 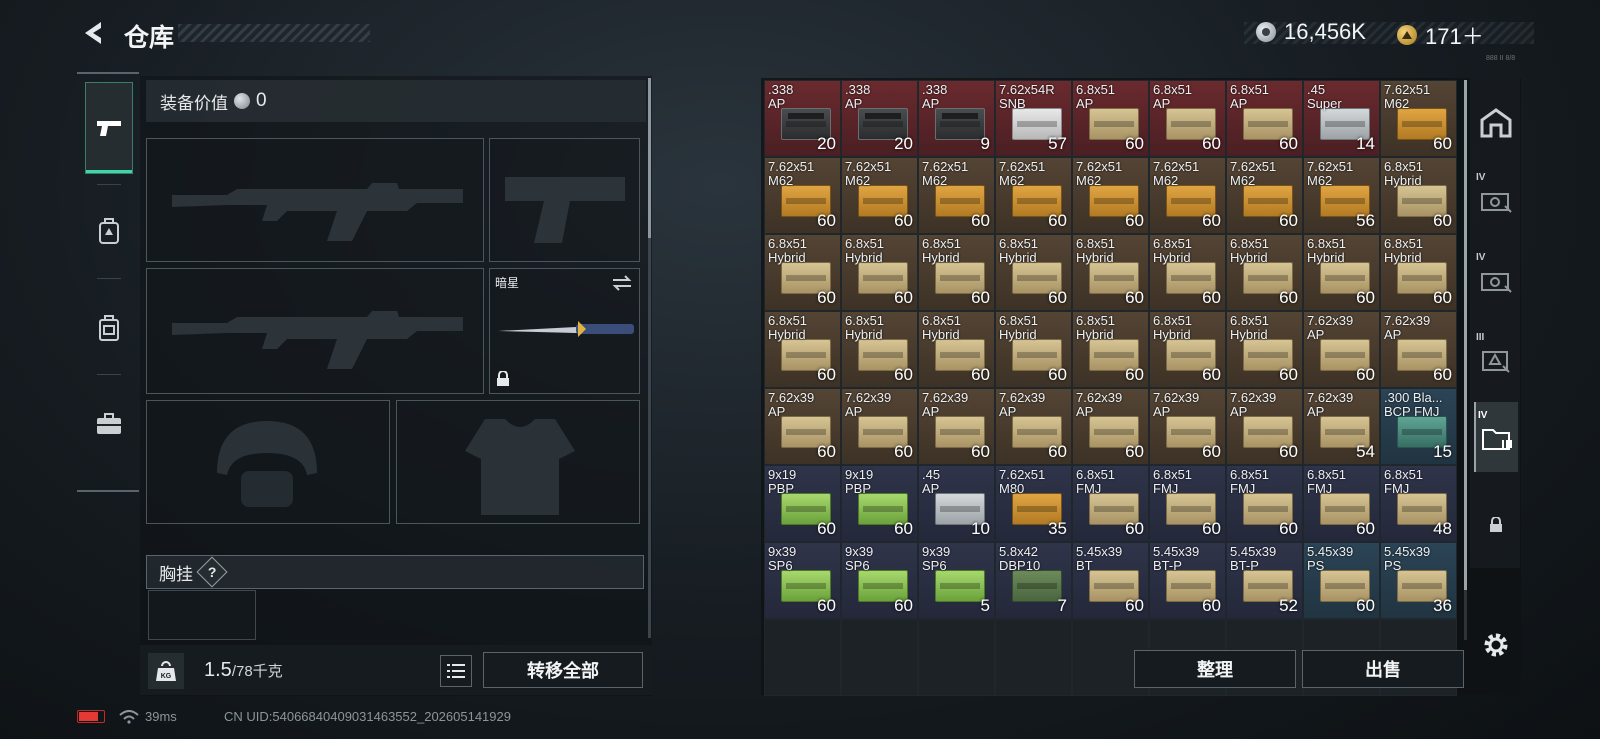 I want to click on rail-case-tab, so click(x=109, y=424).